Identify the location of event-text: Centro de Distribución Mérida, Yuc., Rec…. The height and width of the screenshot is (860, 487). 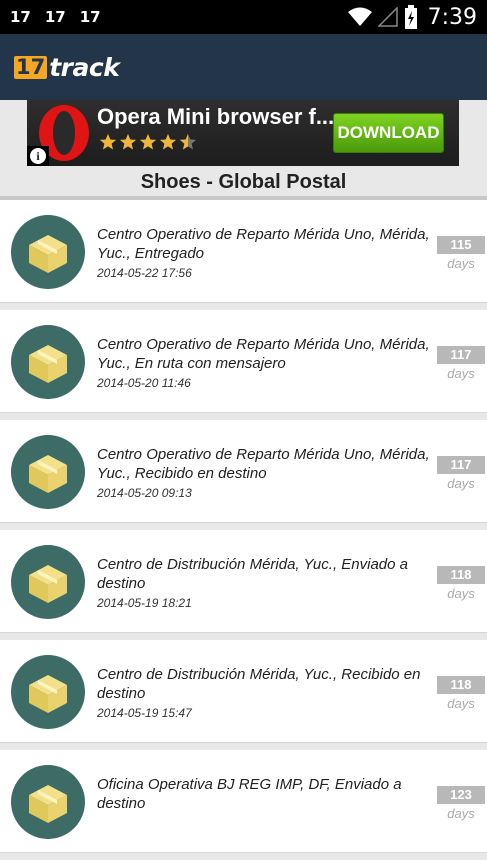
(265, 692).